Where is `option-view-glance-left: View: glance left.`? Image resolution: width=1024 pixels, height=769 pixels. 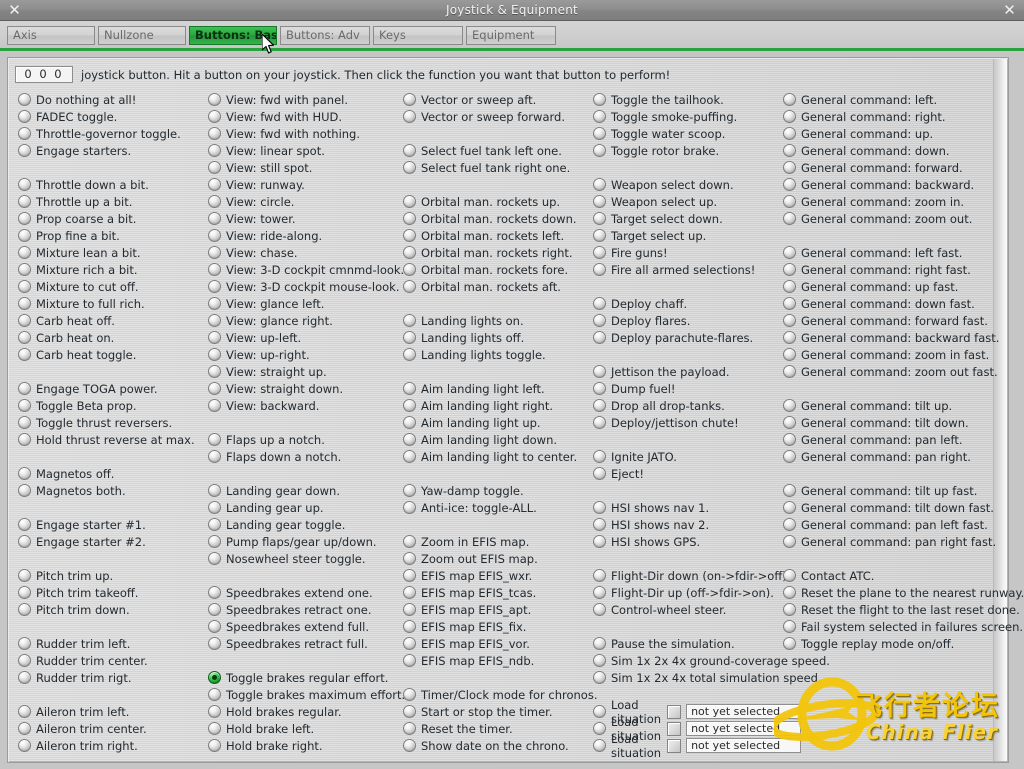 option-view-glance-left: View: glance left. is located at coordinates (305, 303).